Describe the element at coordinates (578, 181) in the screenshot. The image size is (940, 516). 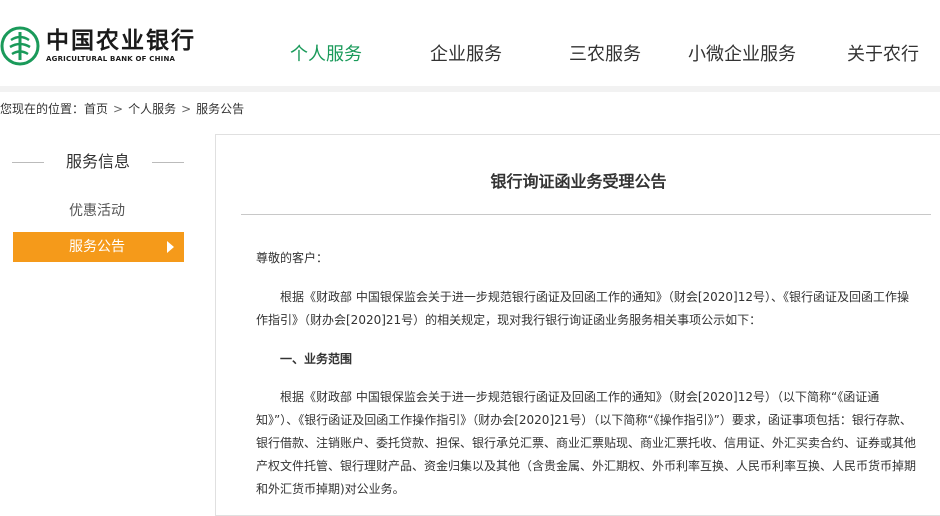
I see `article-title: 银行询证函业务受理公告` at that location.